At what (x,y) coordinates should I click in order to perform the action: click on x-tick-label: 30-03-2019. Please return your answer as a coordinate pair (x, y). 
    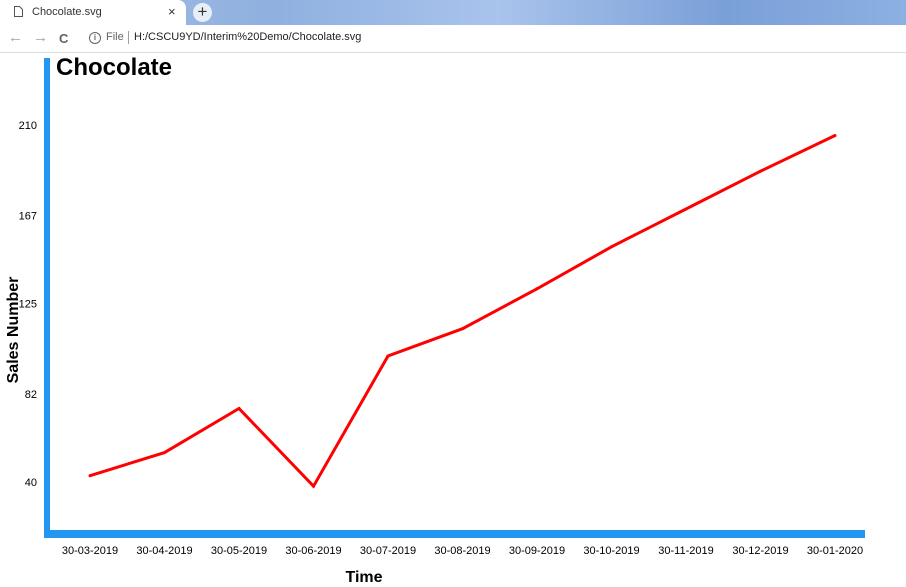
    Looking at the image, I should click on (90, 551).